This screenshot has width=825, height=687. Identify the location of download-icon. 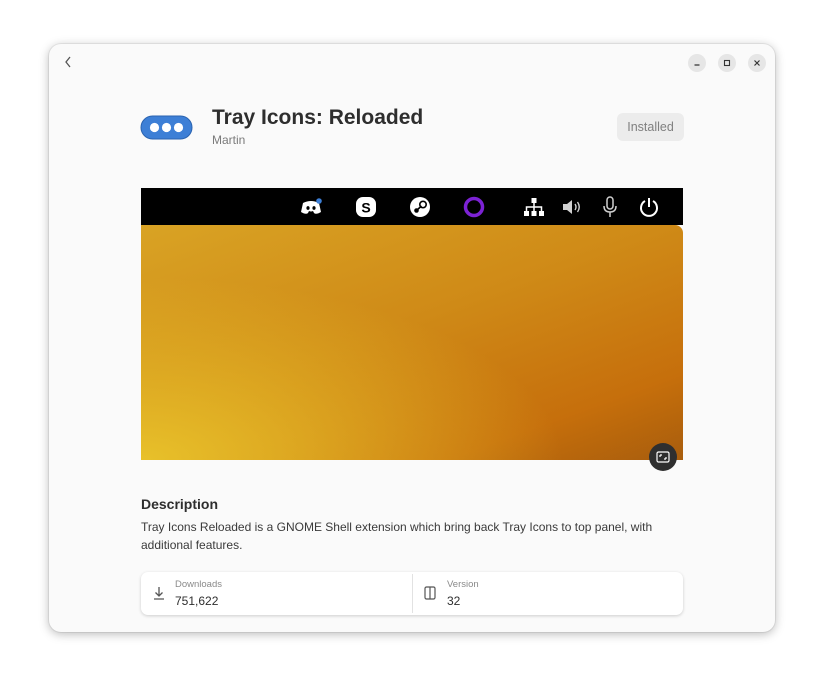
(159, 593).